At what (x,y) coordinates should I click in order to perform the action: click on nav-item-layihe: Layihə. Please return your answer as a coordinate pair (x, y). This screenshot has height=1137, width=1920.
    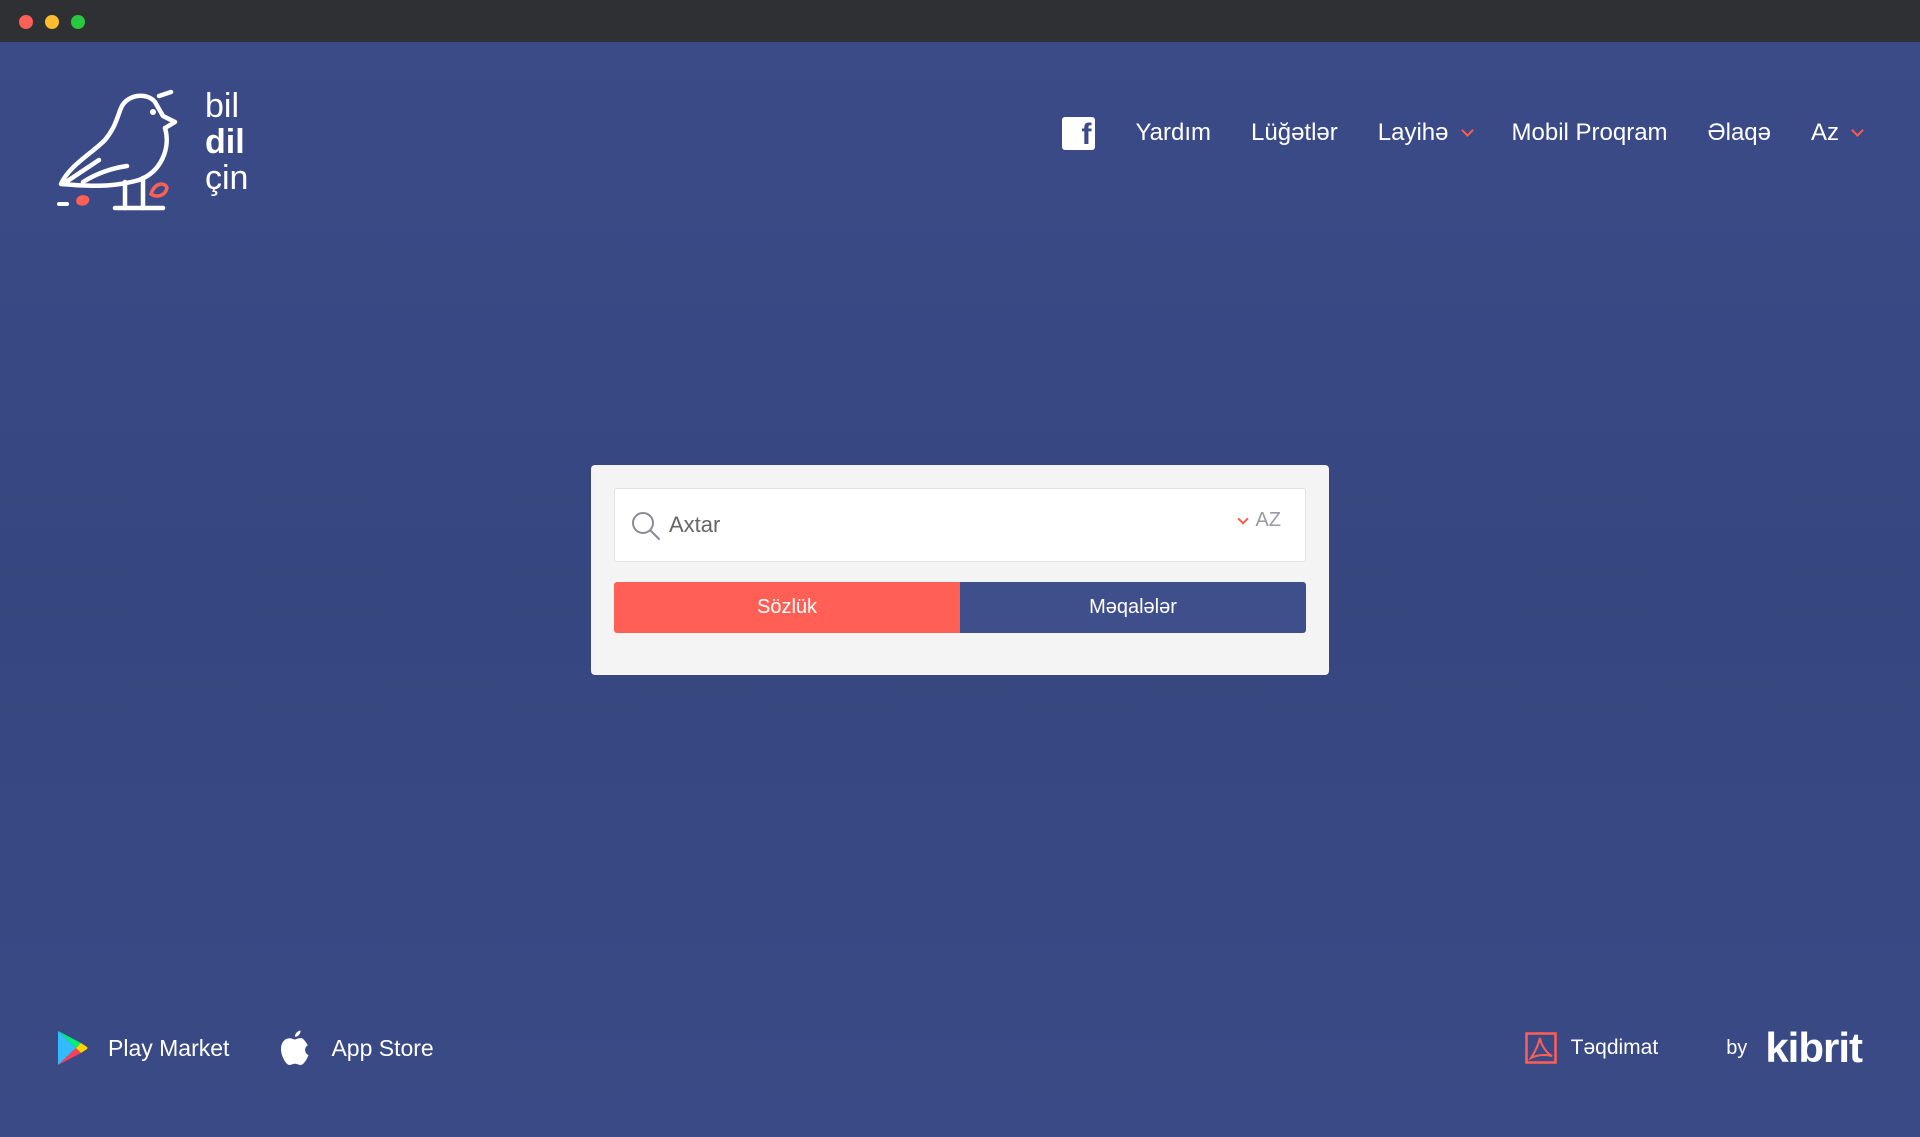
    Looking at the image, I should click on (1425, 133).